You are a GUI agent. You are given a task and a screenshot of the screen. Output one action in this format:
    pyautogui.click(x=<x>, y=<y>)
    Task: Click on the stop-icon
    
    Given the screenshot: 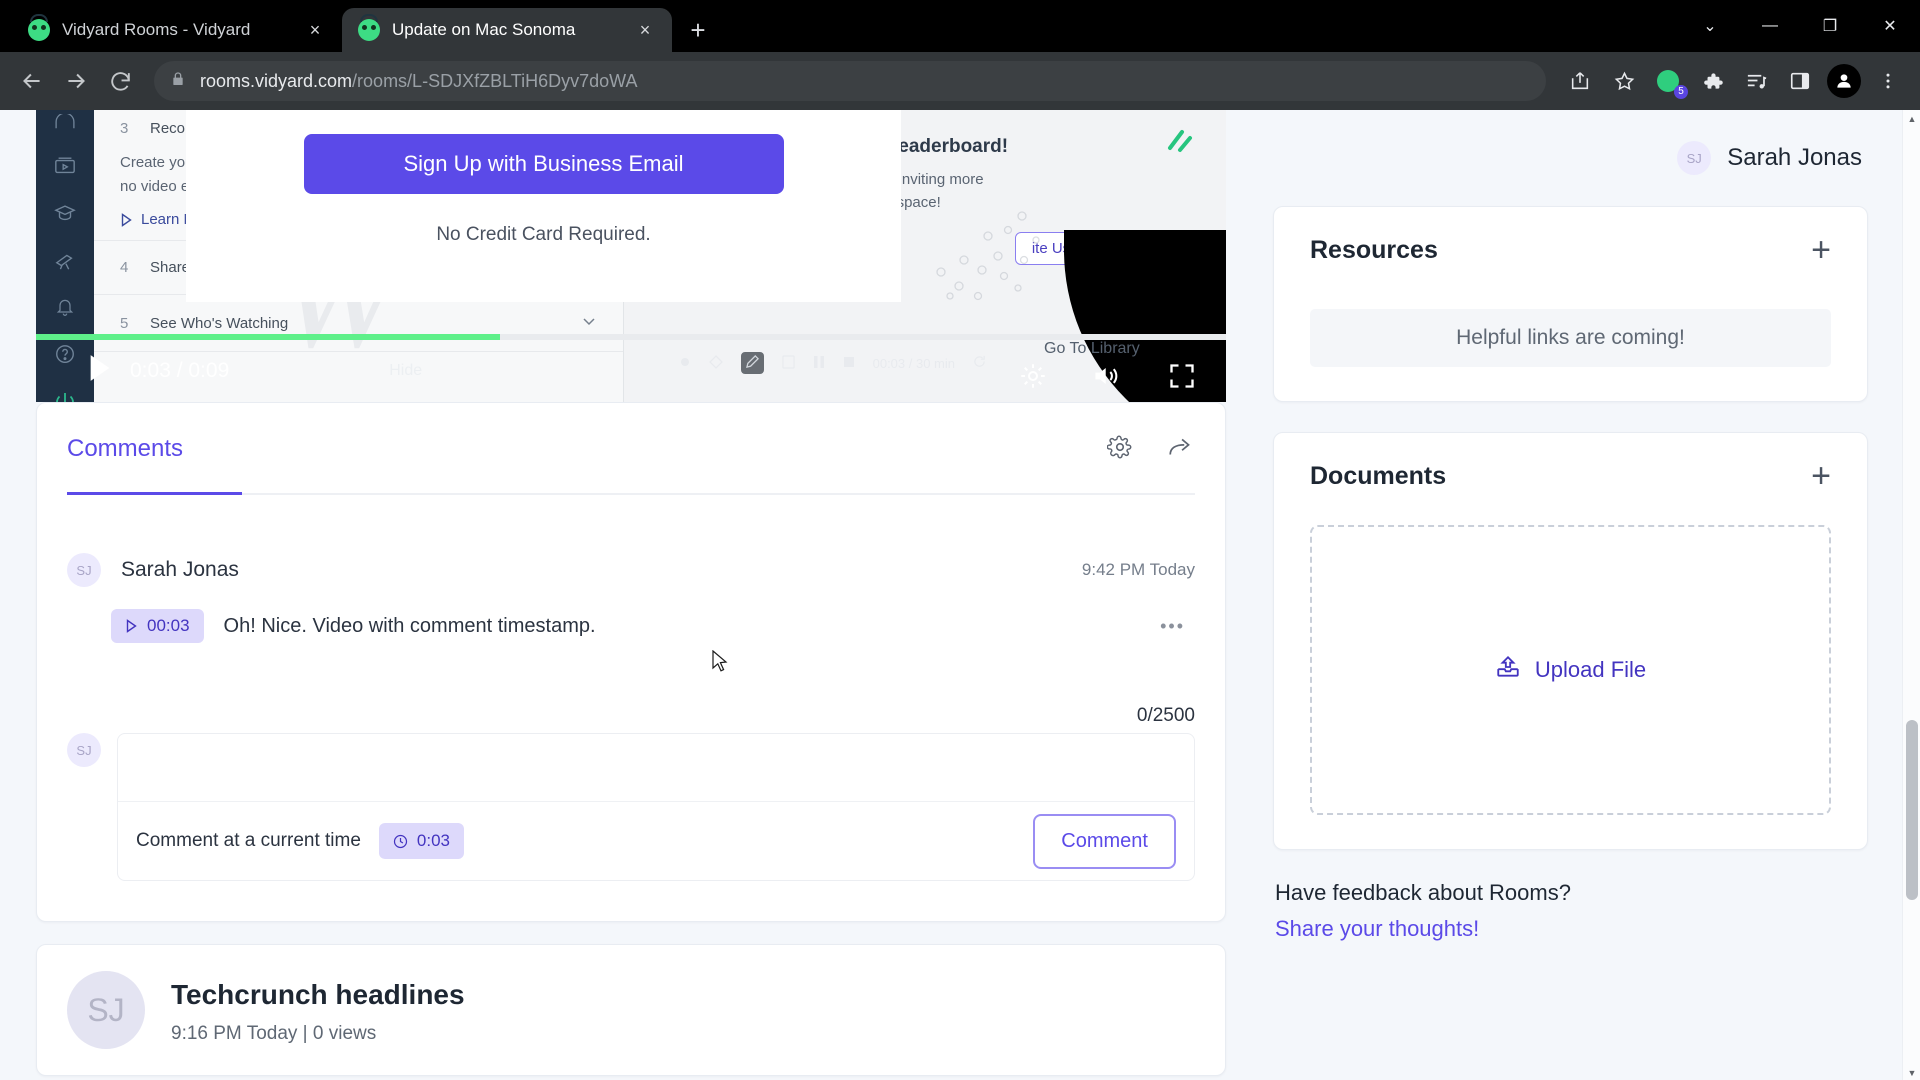 What is the action you would take?
    pyautogui.click(x=849, y=363)
    